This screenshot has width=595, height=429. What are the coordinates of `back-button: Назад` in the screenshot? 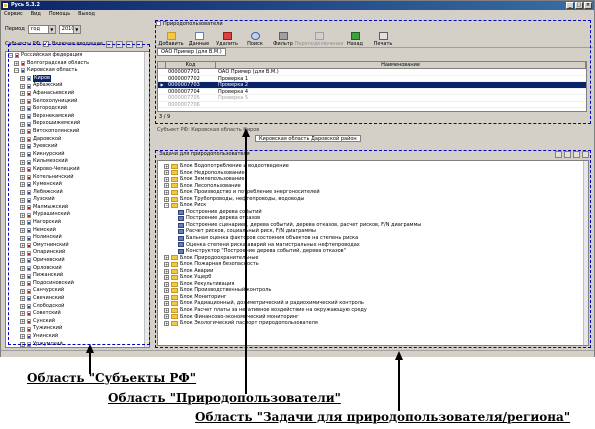 It's located at (355, 39).